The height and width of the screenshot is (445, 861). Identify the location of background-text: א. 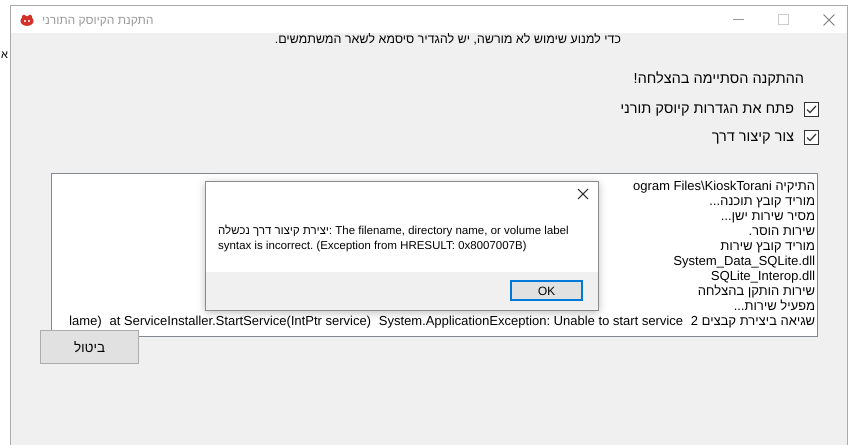
(4, 55).